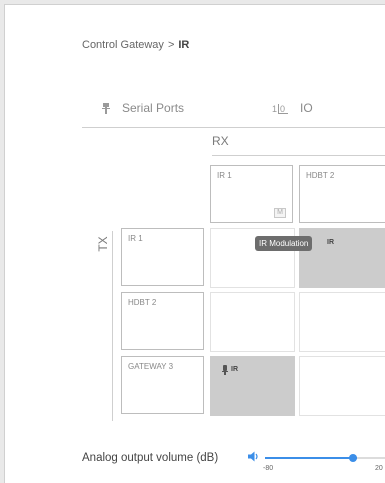  Describe the element at coordinates (252, 322) in the screenshot. I see `route-cell-hdbt2-ir1` at that location.